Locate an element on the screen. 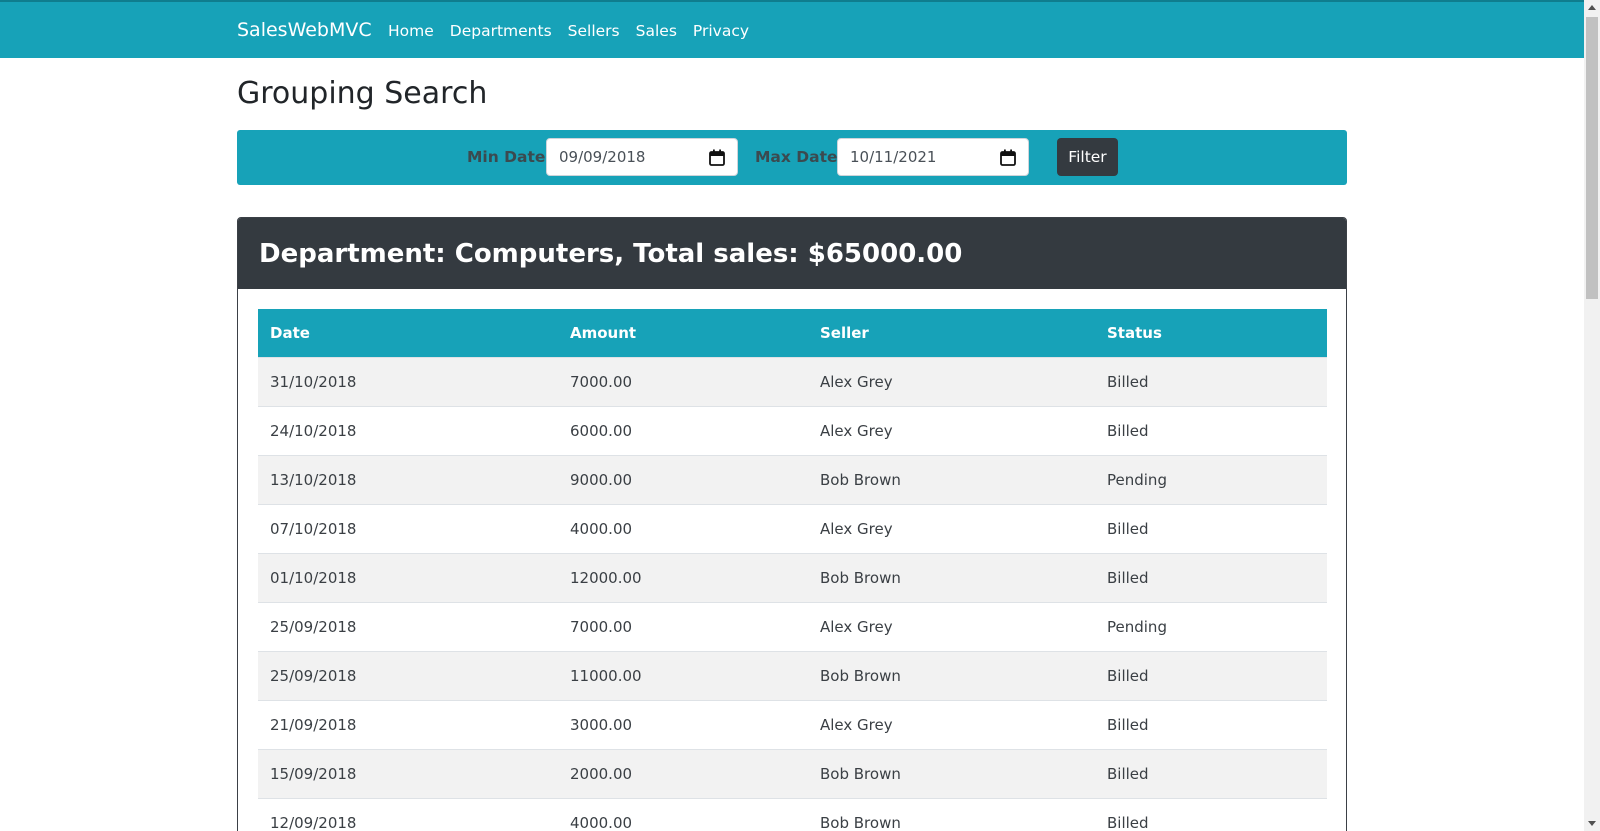  max-date-value: 10/11/2021 is located at coordinates (893, 157).